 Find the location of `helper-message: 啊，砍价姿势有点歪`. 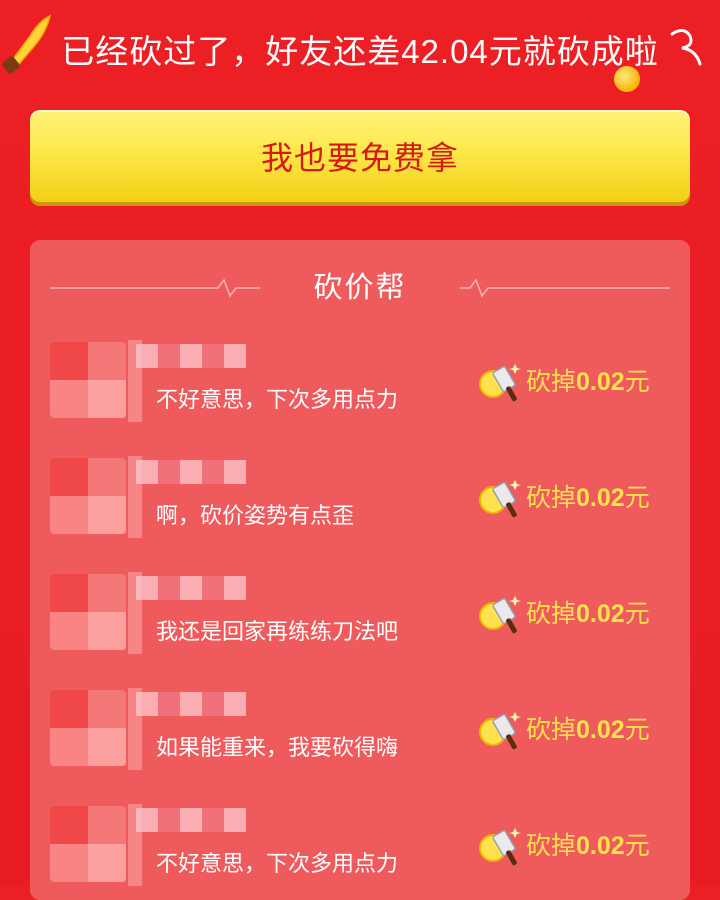

helper-message: 啊，砍价姿势有点歪 is located at coordinates (255, 515).